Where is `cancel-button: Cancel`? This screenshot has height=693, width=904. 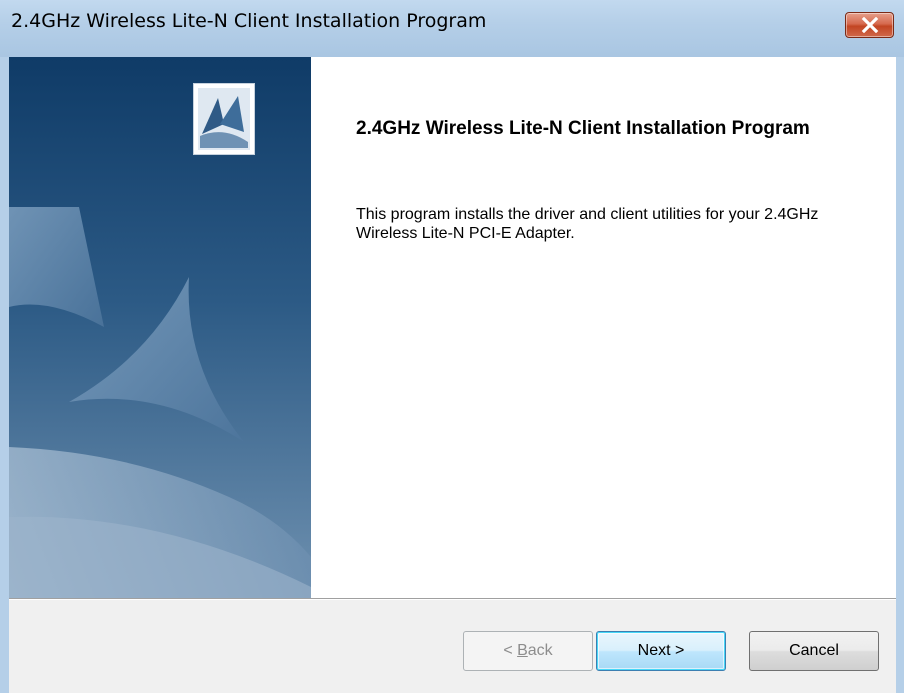
cancel-button: Cancel is located at coordinates (814, 651).